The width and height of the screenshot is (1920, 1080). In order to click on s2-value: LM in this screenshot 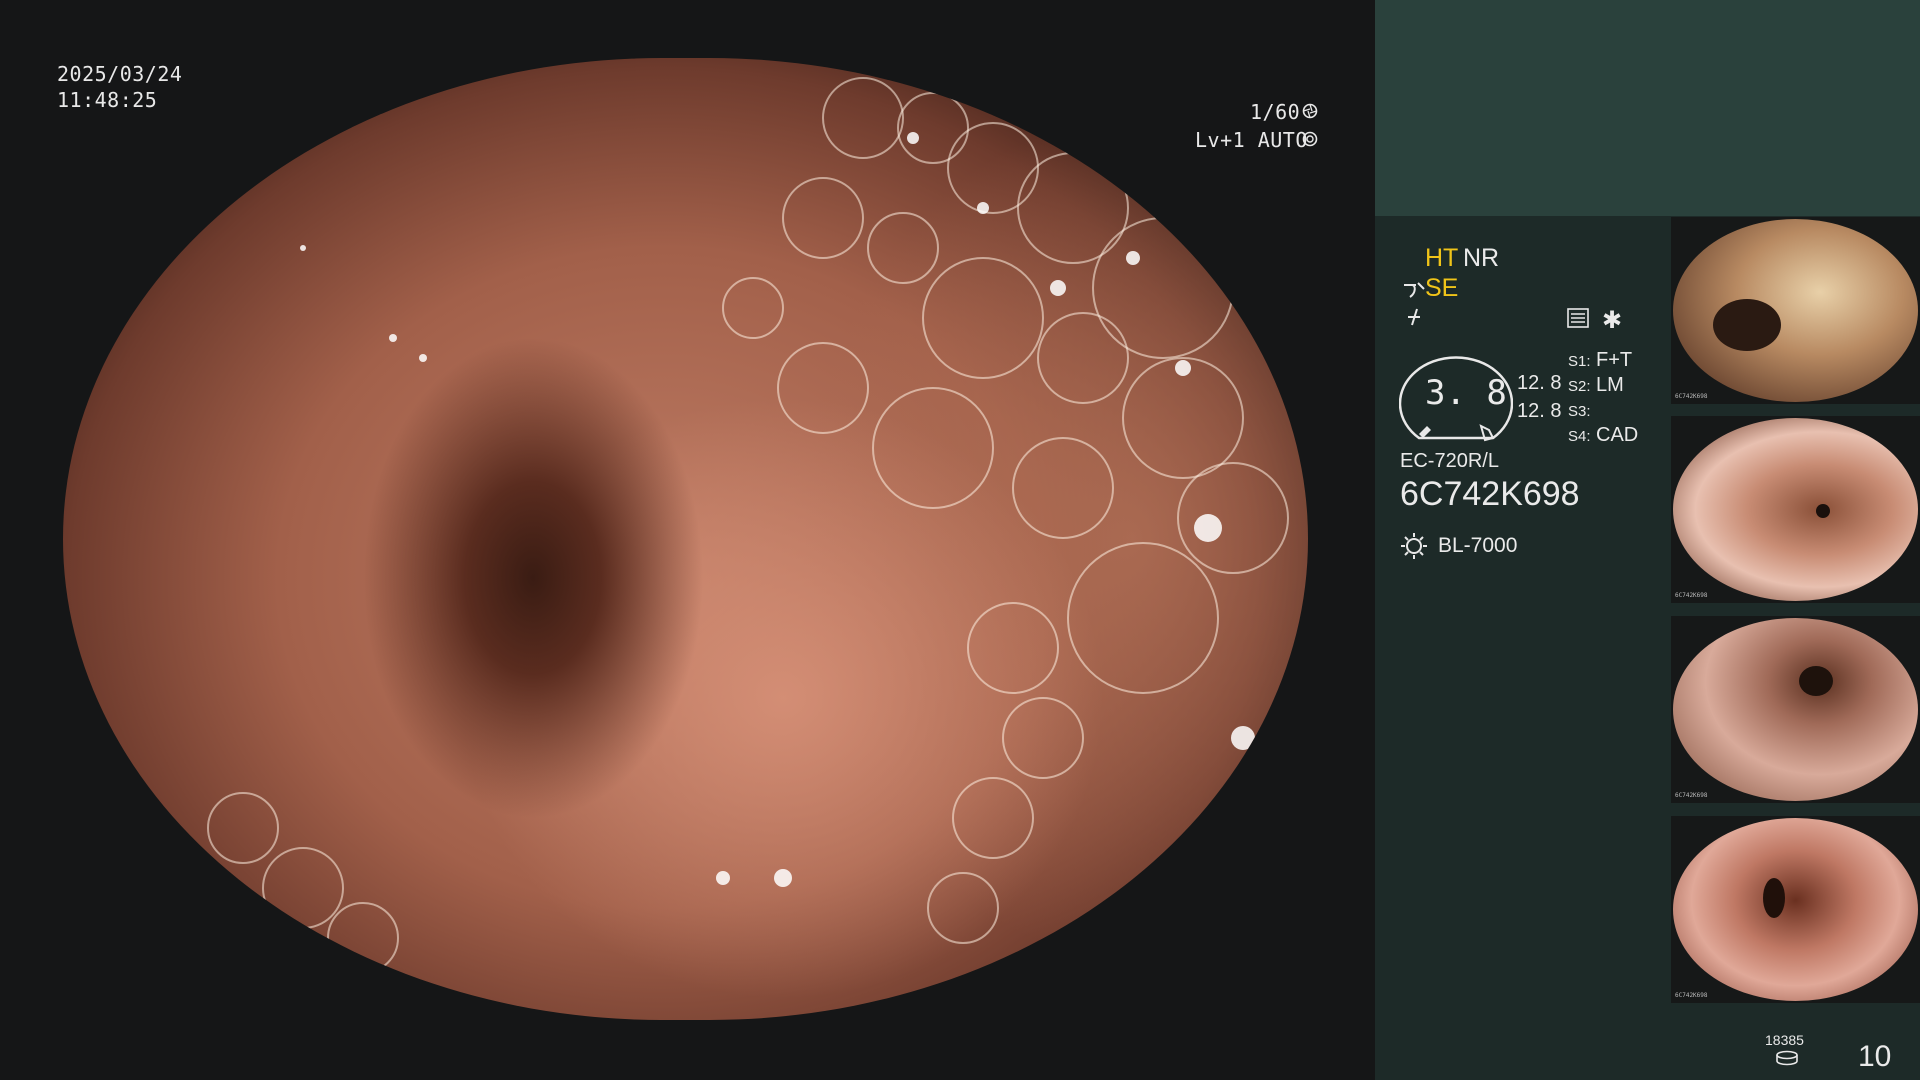, I will do `click(1610, 385)`.